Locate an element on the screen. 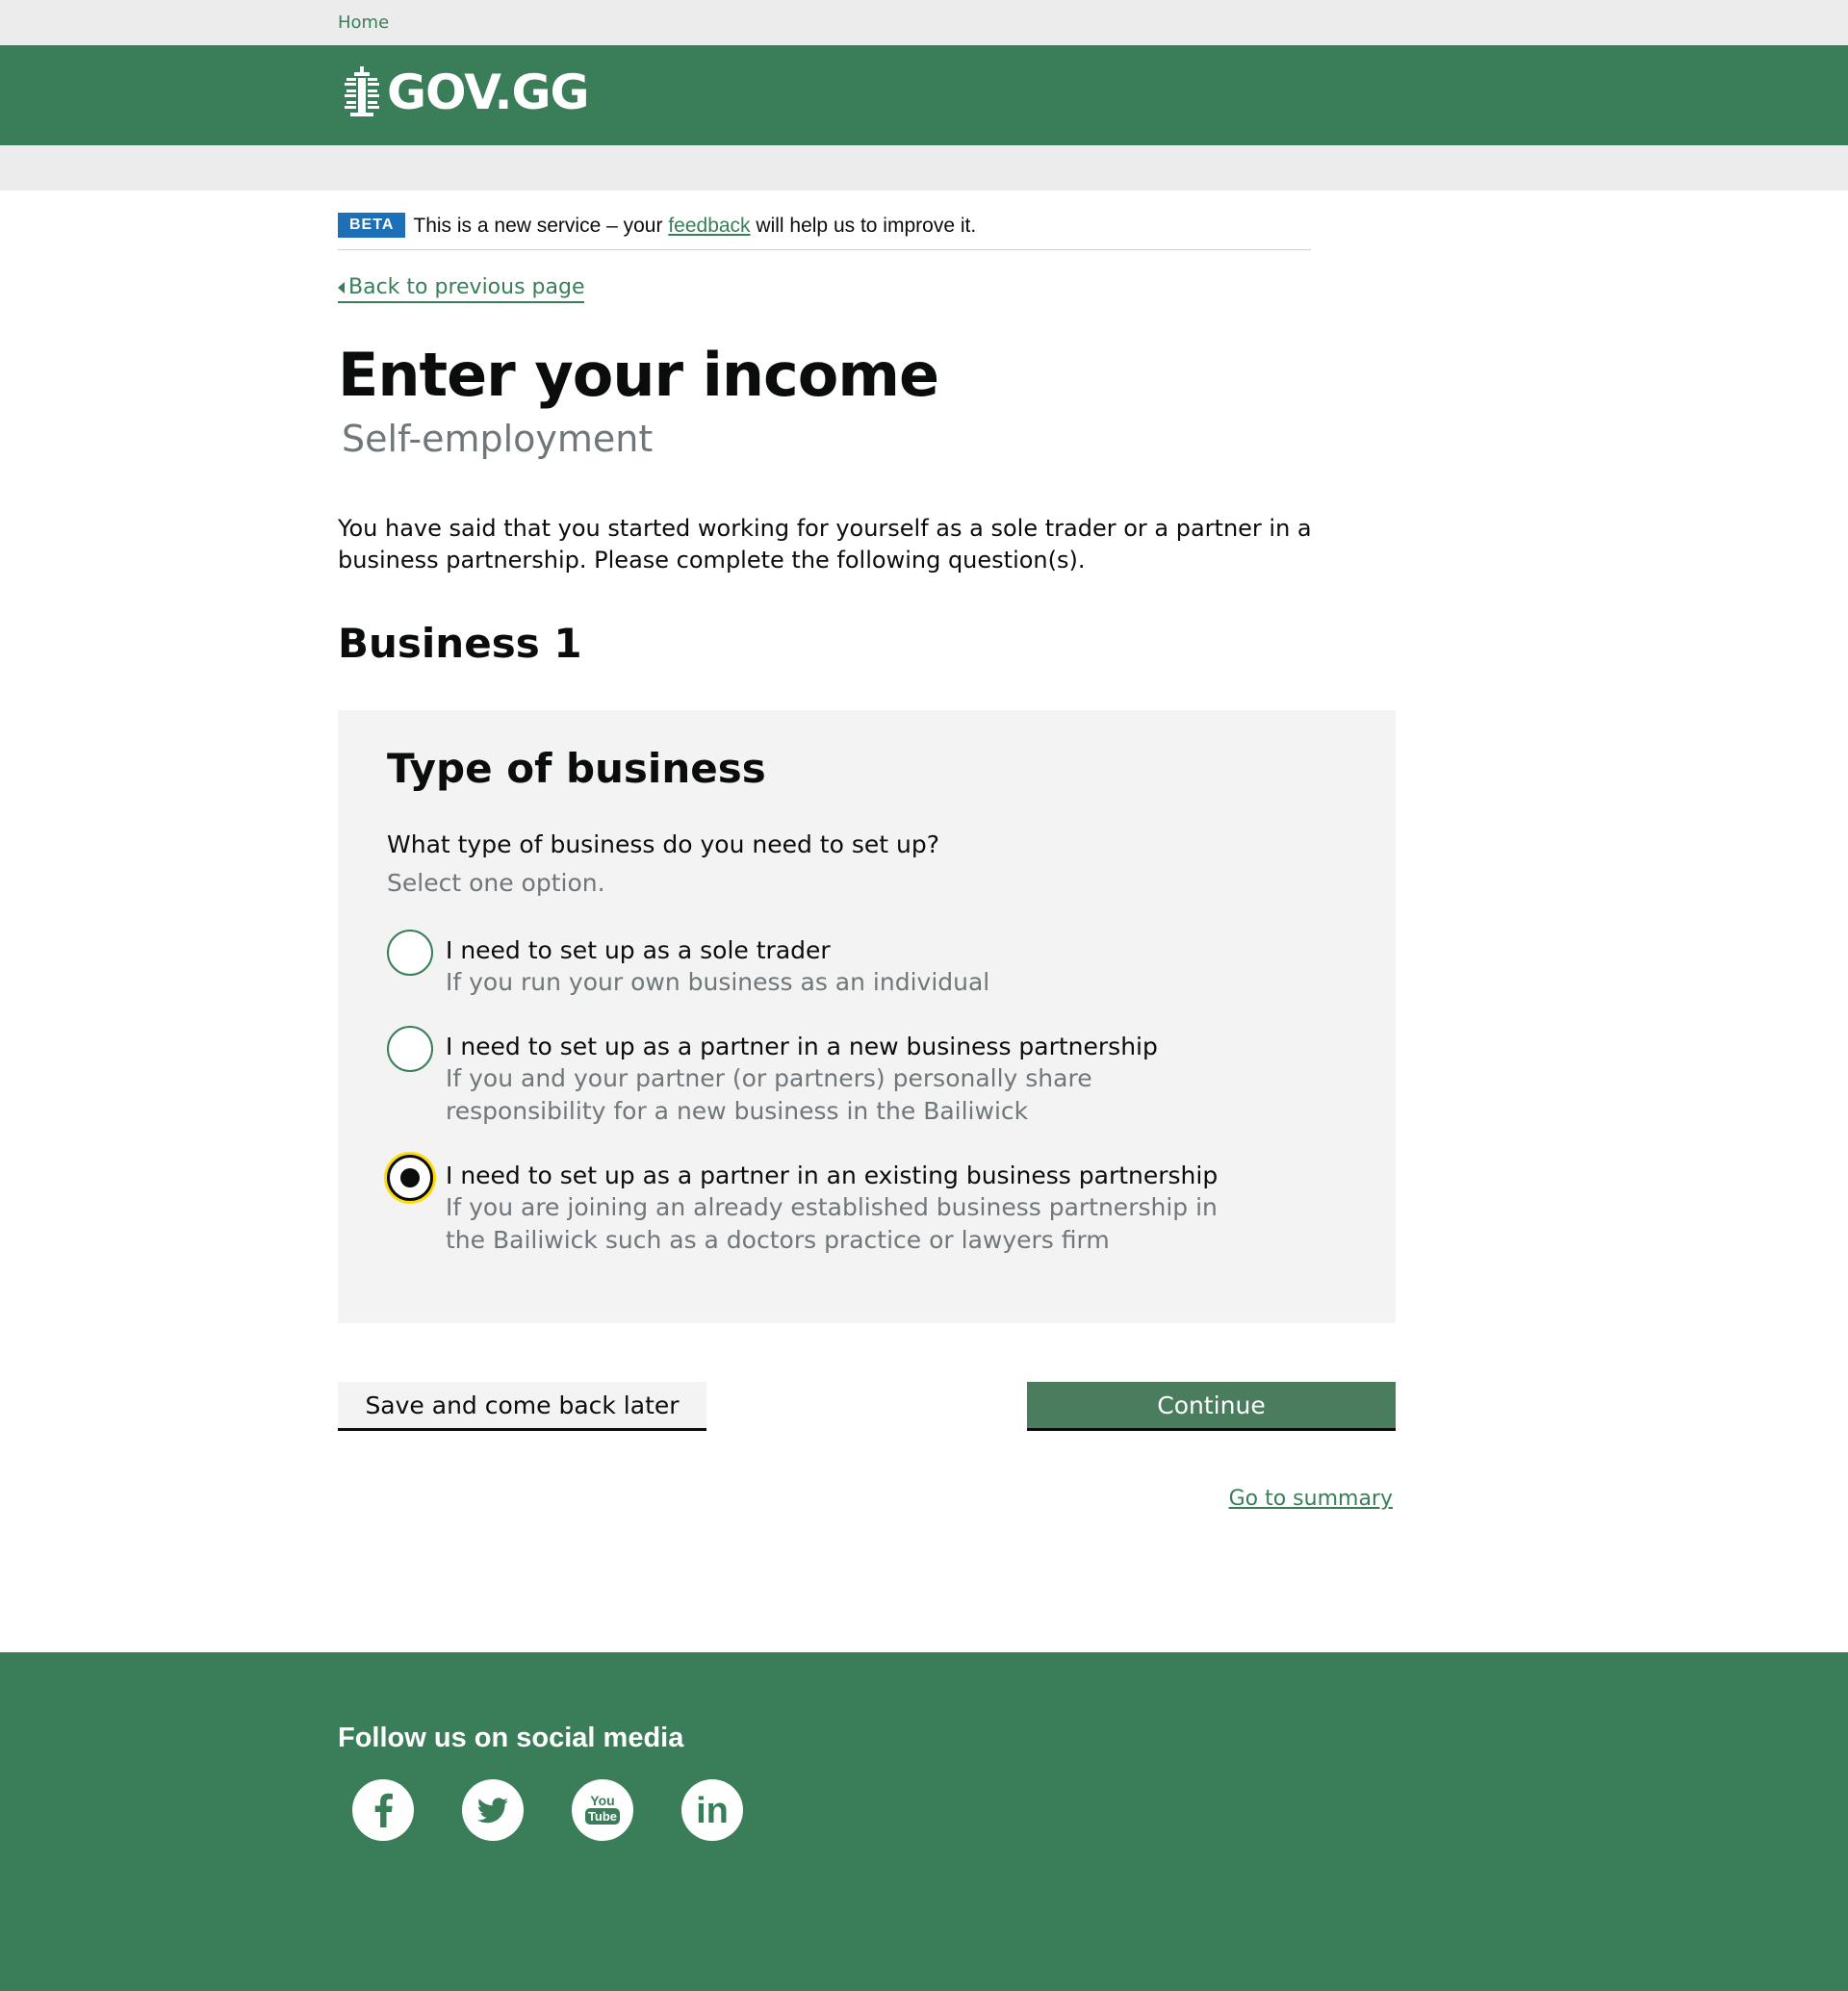 This screenshot has height=1991, width=1848. footer-social-title: Follow us on social media is located at coordinates (511, 1738).